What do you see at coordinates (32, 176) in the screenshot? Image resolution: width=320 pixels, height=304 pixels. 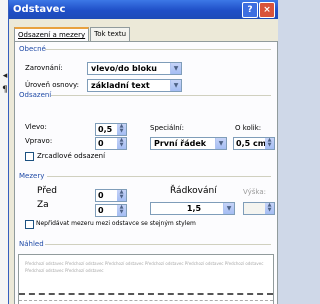 I see `section-spacing-heading: Mezery` at bounding box center [32, 176].